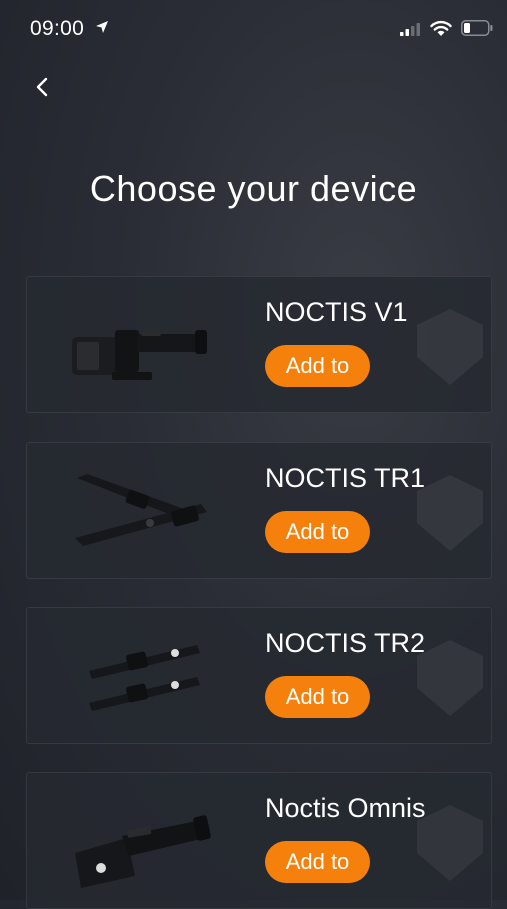  What do you see at coordinates (253, 188) in the screenshot?
I see `page-title: Choose your device` at bounding box center [253, 188].